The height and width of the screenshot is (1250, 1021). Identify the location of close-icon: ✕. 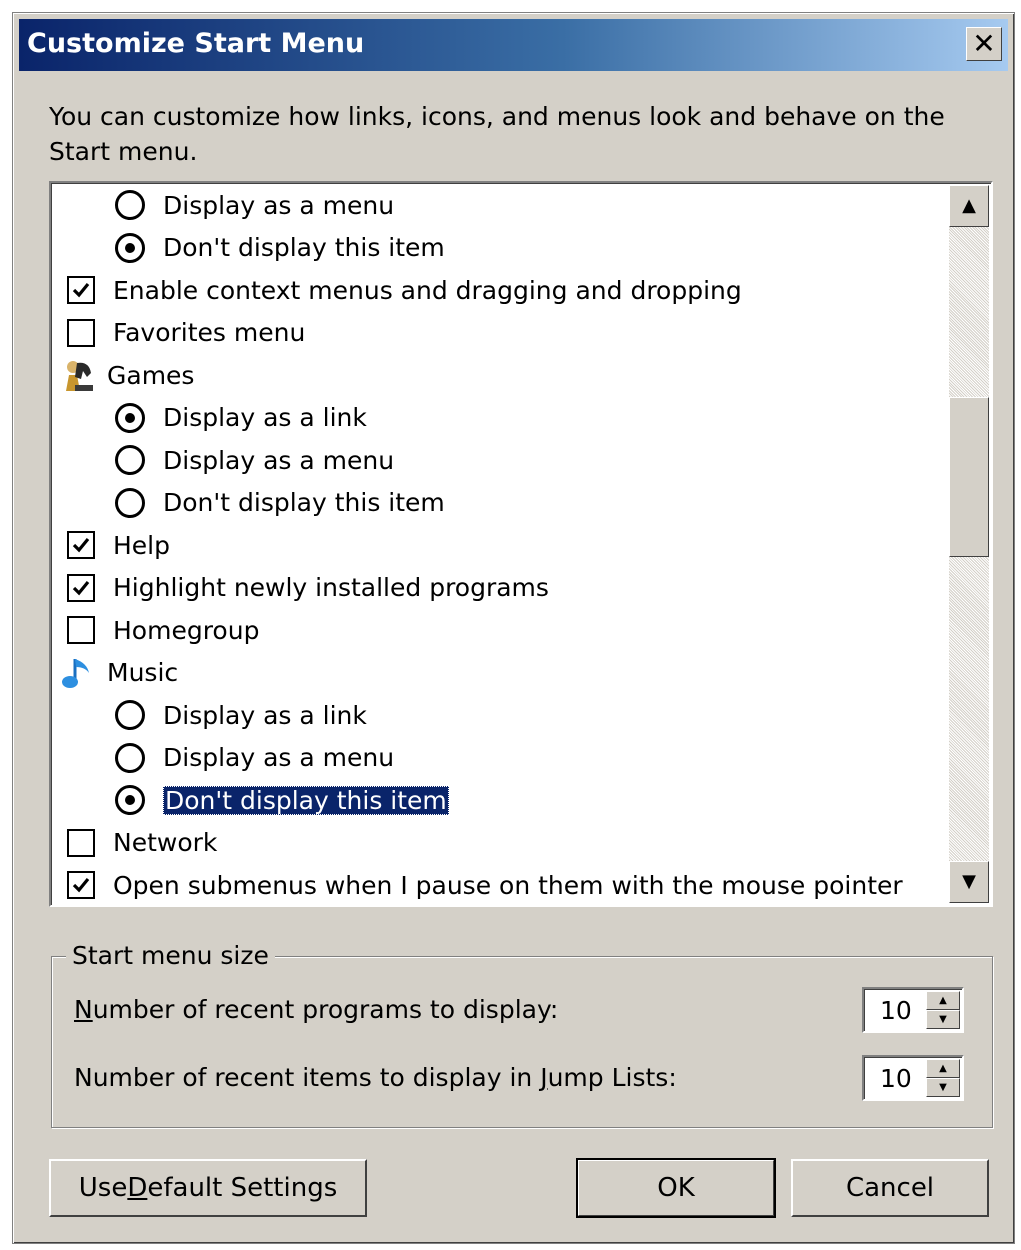
(984, 43).